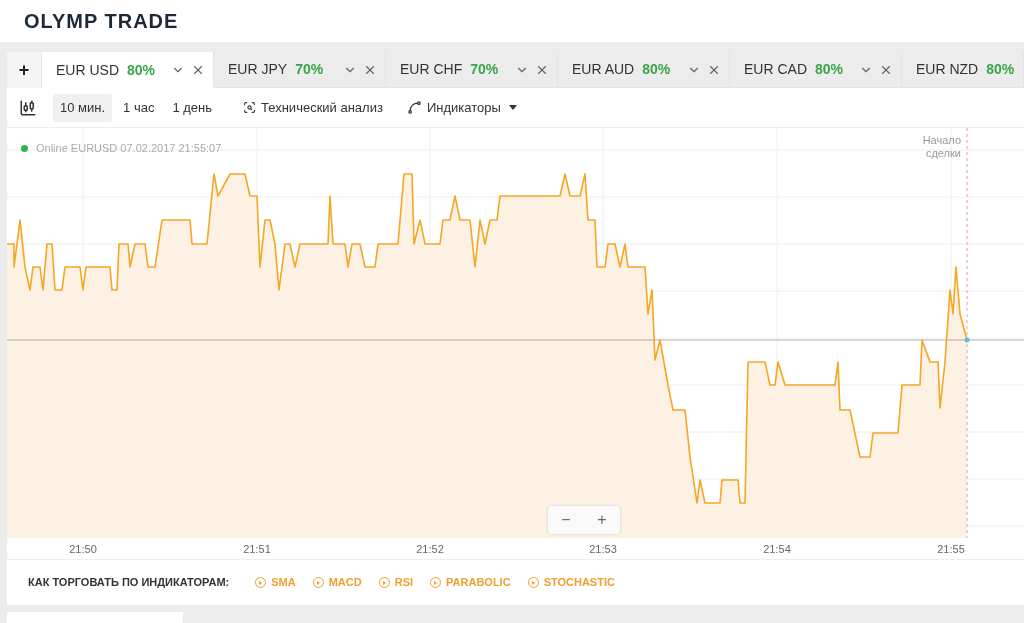 The height and width of the screenshot is (623, 1024). I want to click on currency-tab: EUR JPY 70%, so click(300, 70).